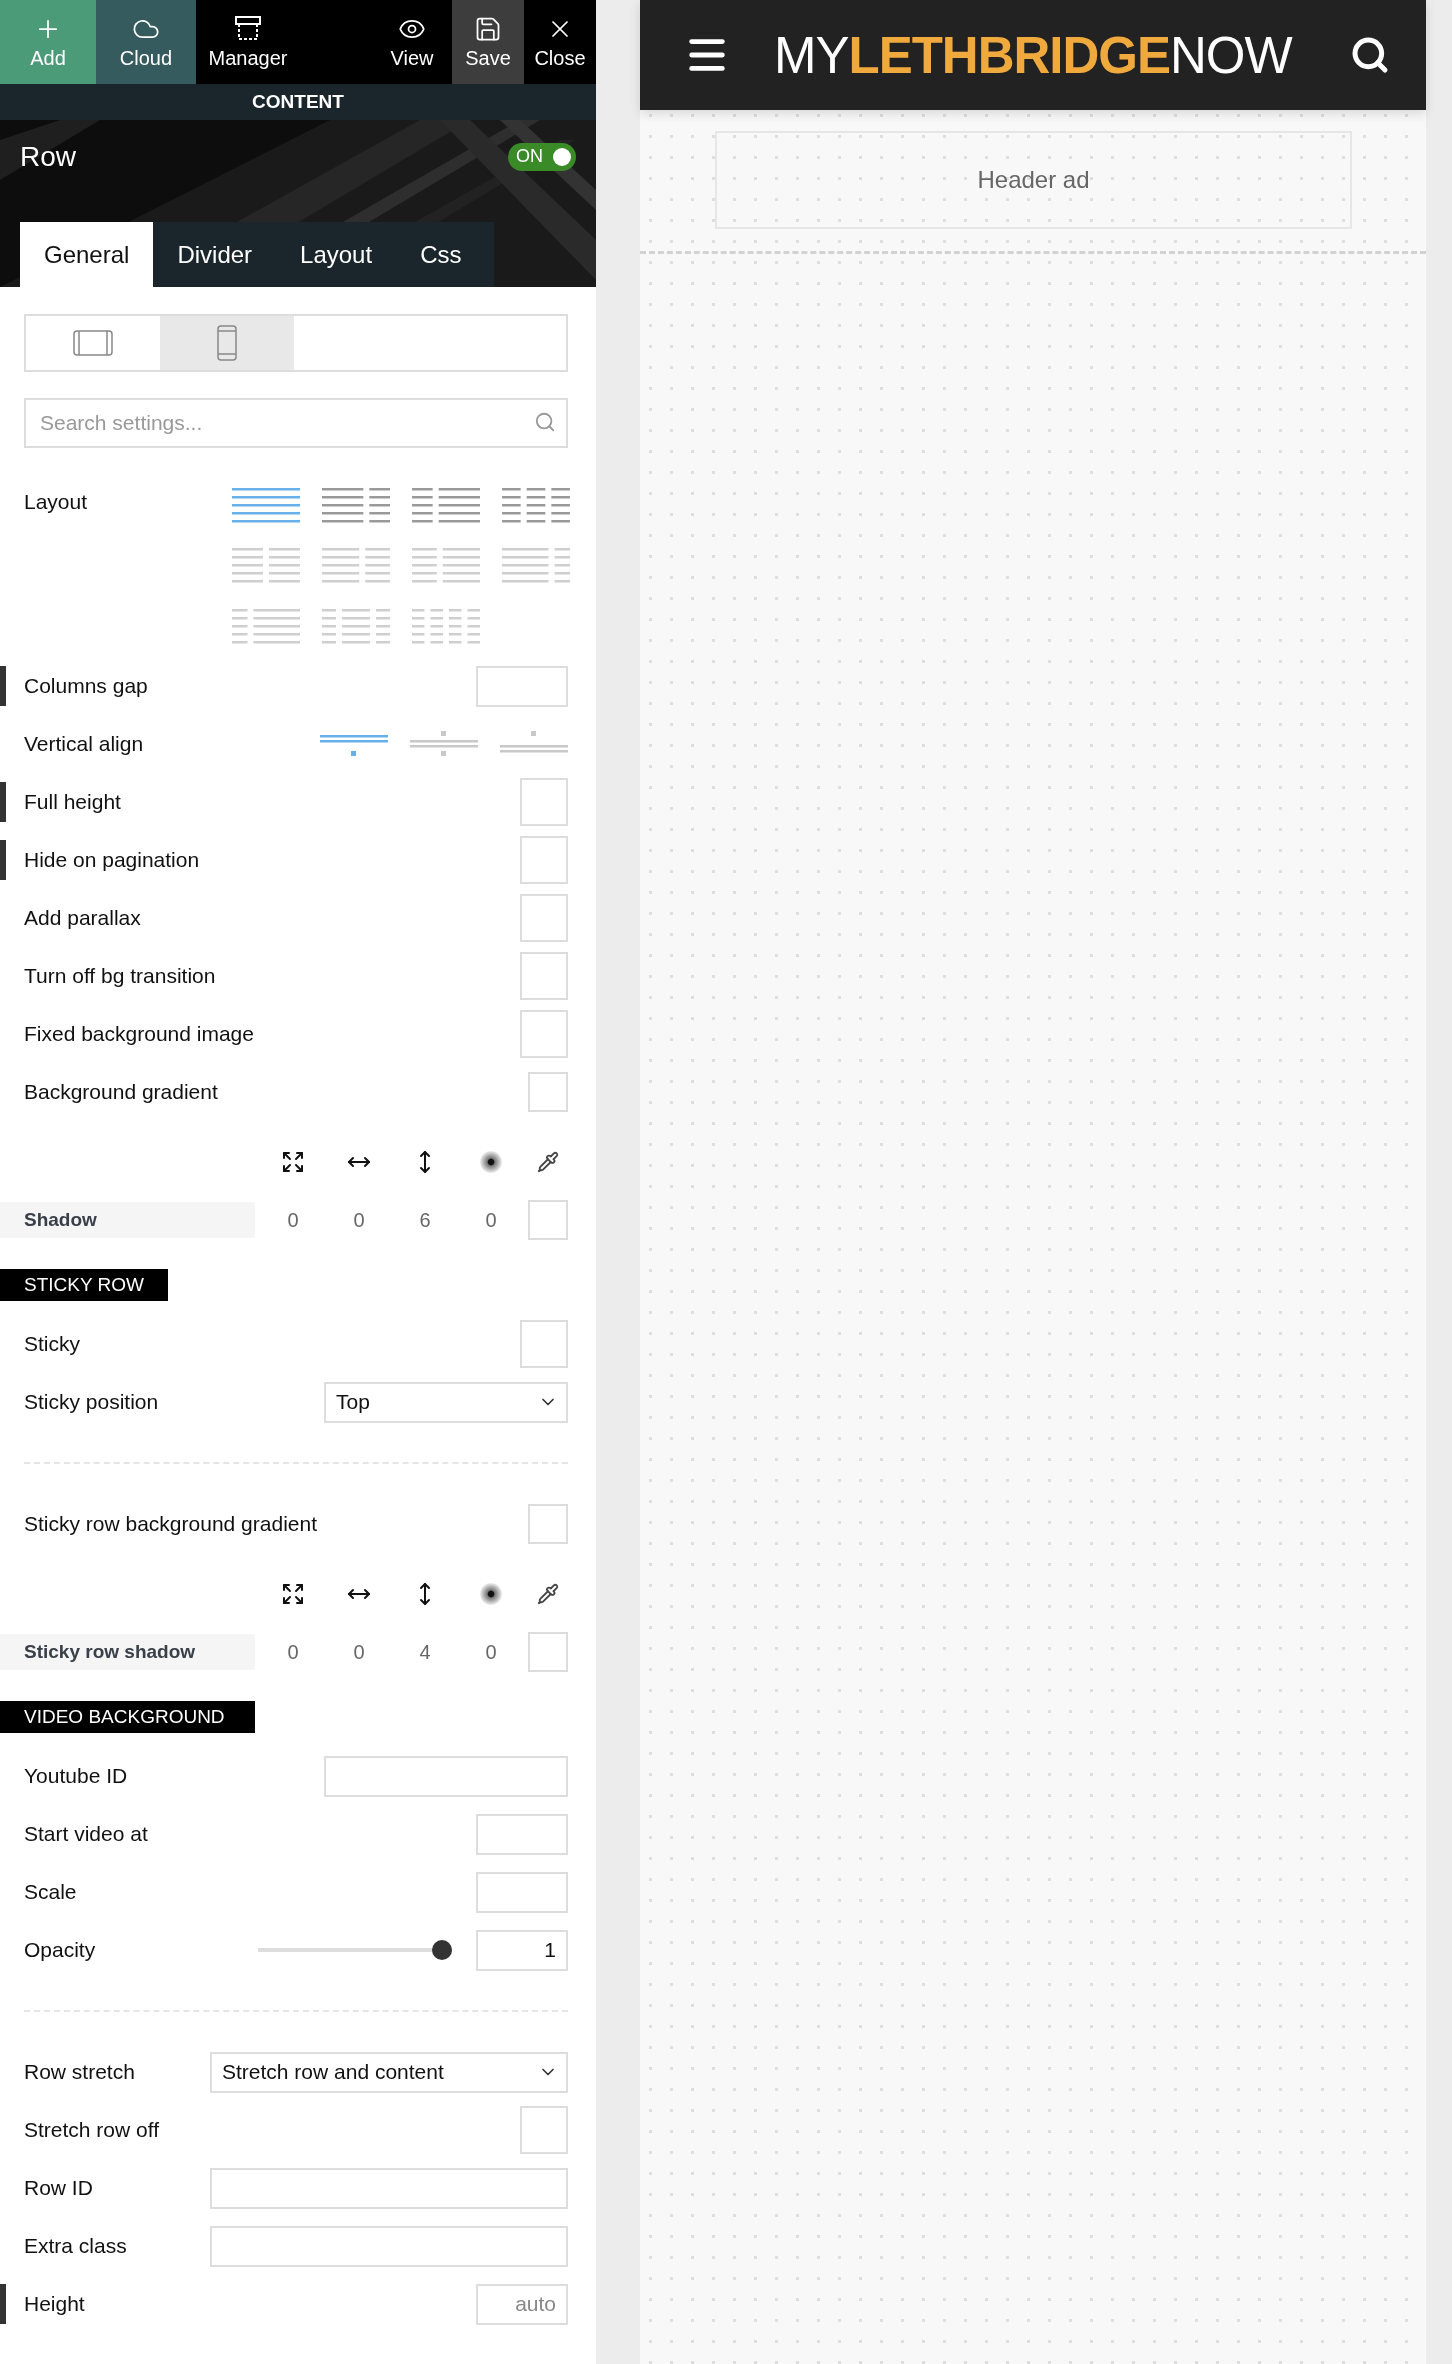 This screenshot has width=1452, height=2364. I want to click on tab: Layout, so click(336, 254).